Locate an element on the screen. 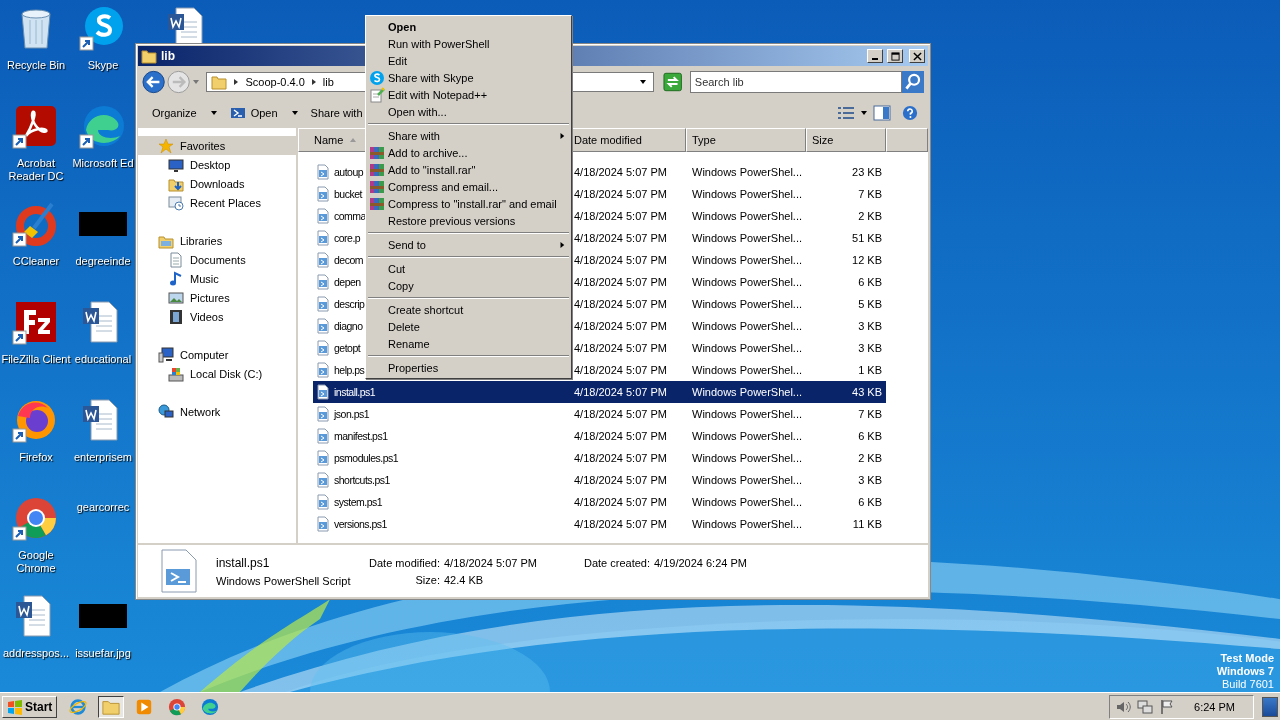  file-name: getopt is located at coordinates (347, 348).